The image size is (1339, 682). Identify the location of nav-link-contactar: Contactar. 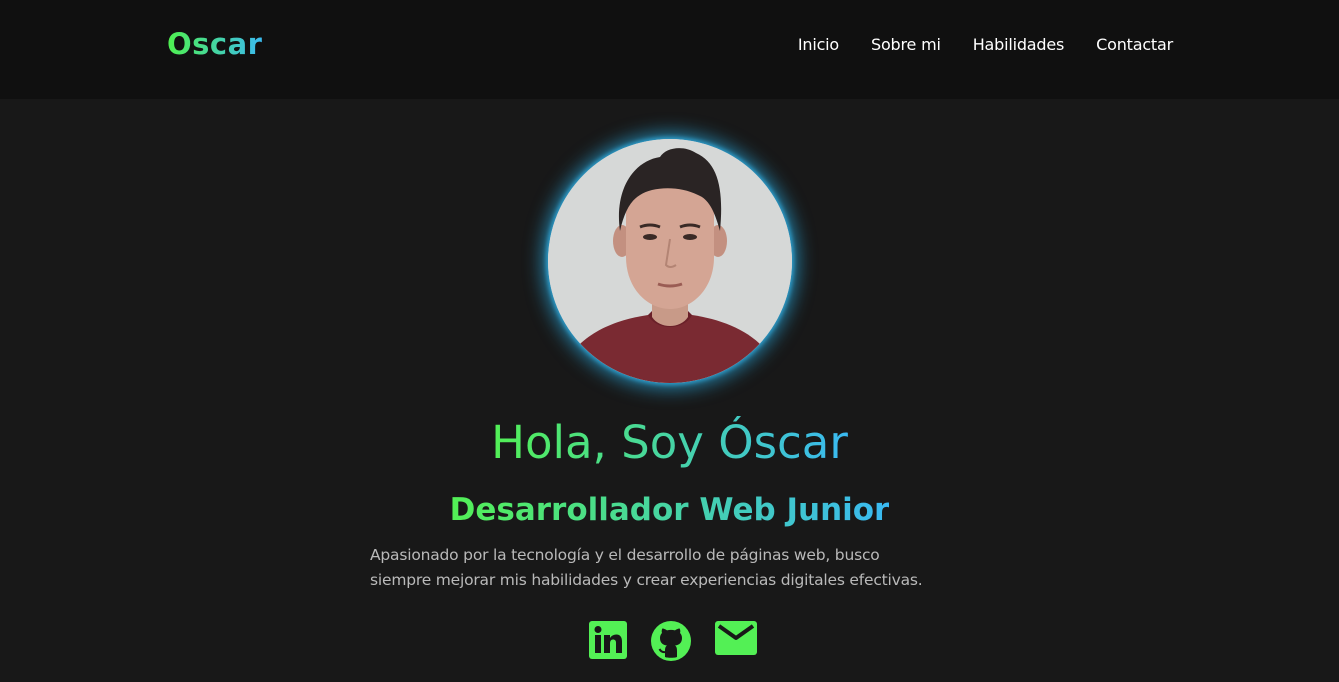
(1134, 44).